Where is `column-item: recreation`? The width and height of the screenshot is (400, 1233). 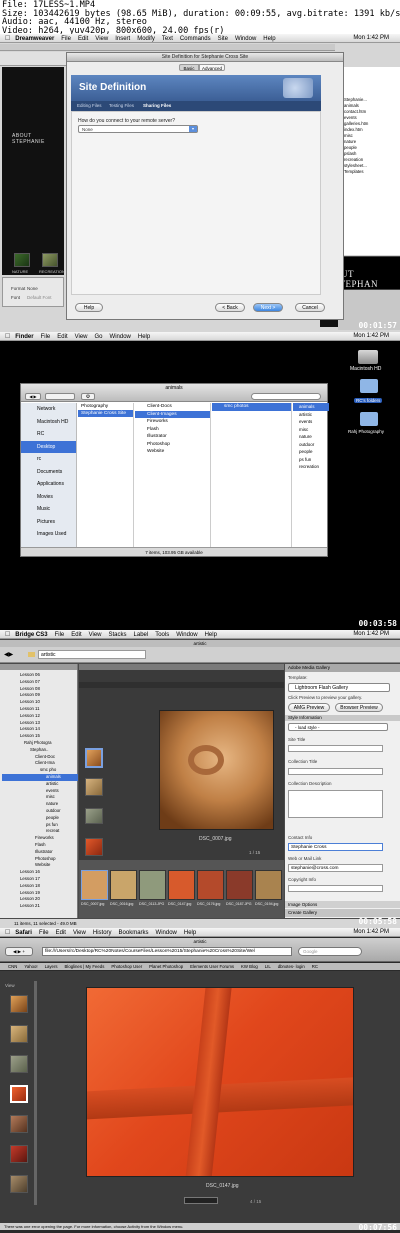
column-item: recreation is located at coordinates (311, 467).